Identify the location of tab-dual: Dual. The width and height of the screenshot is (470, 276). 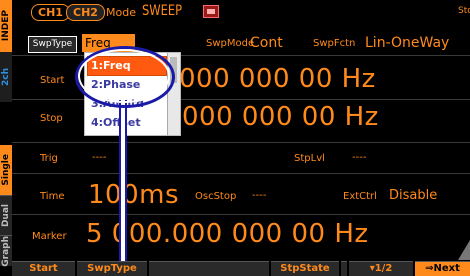
(6, 215).